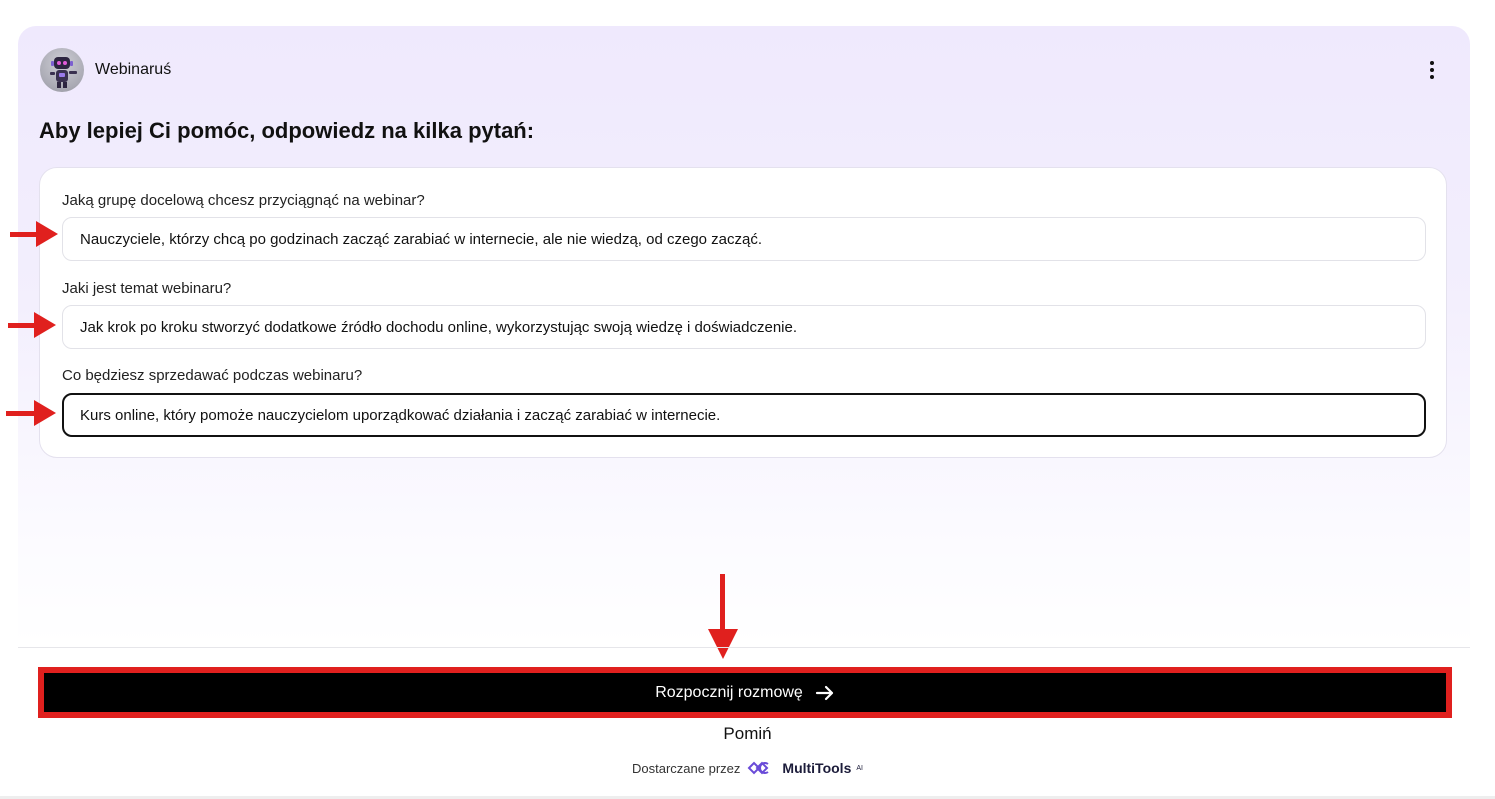  What do you see at coordinates (824, 692) in the screenshot?
I see `arrow-right-icon` at bounding box center [824, 692].